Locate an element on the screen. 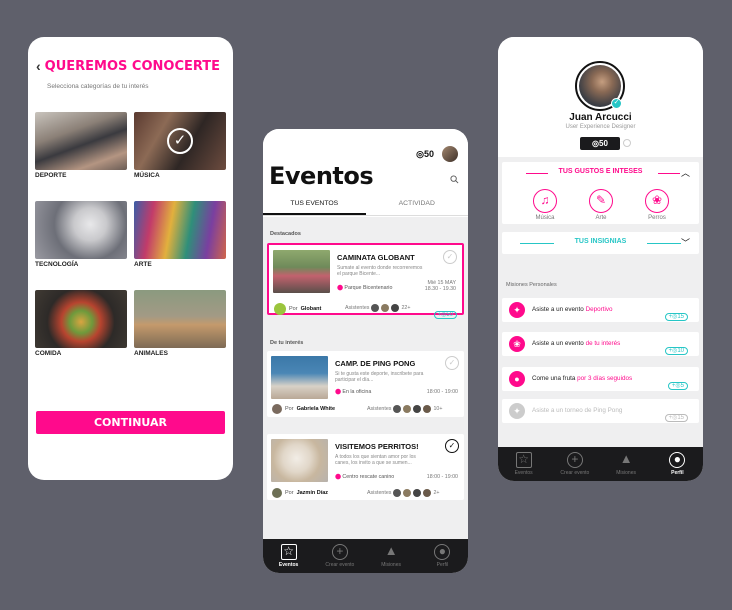  mountain-flag-icon: ▲ is located at coordinates (391, 550).